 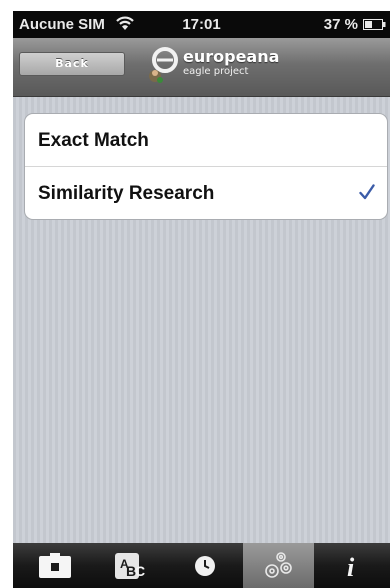 I want to click on svg-text: i, so click(x=351, y=566).